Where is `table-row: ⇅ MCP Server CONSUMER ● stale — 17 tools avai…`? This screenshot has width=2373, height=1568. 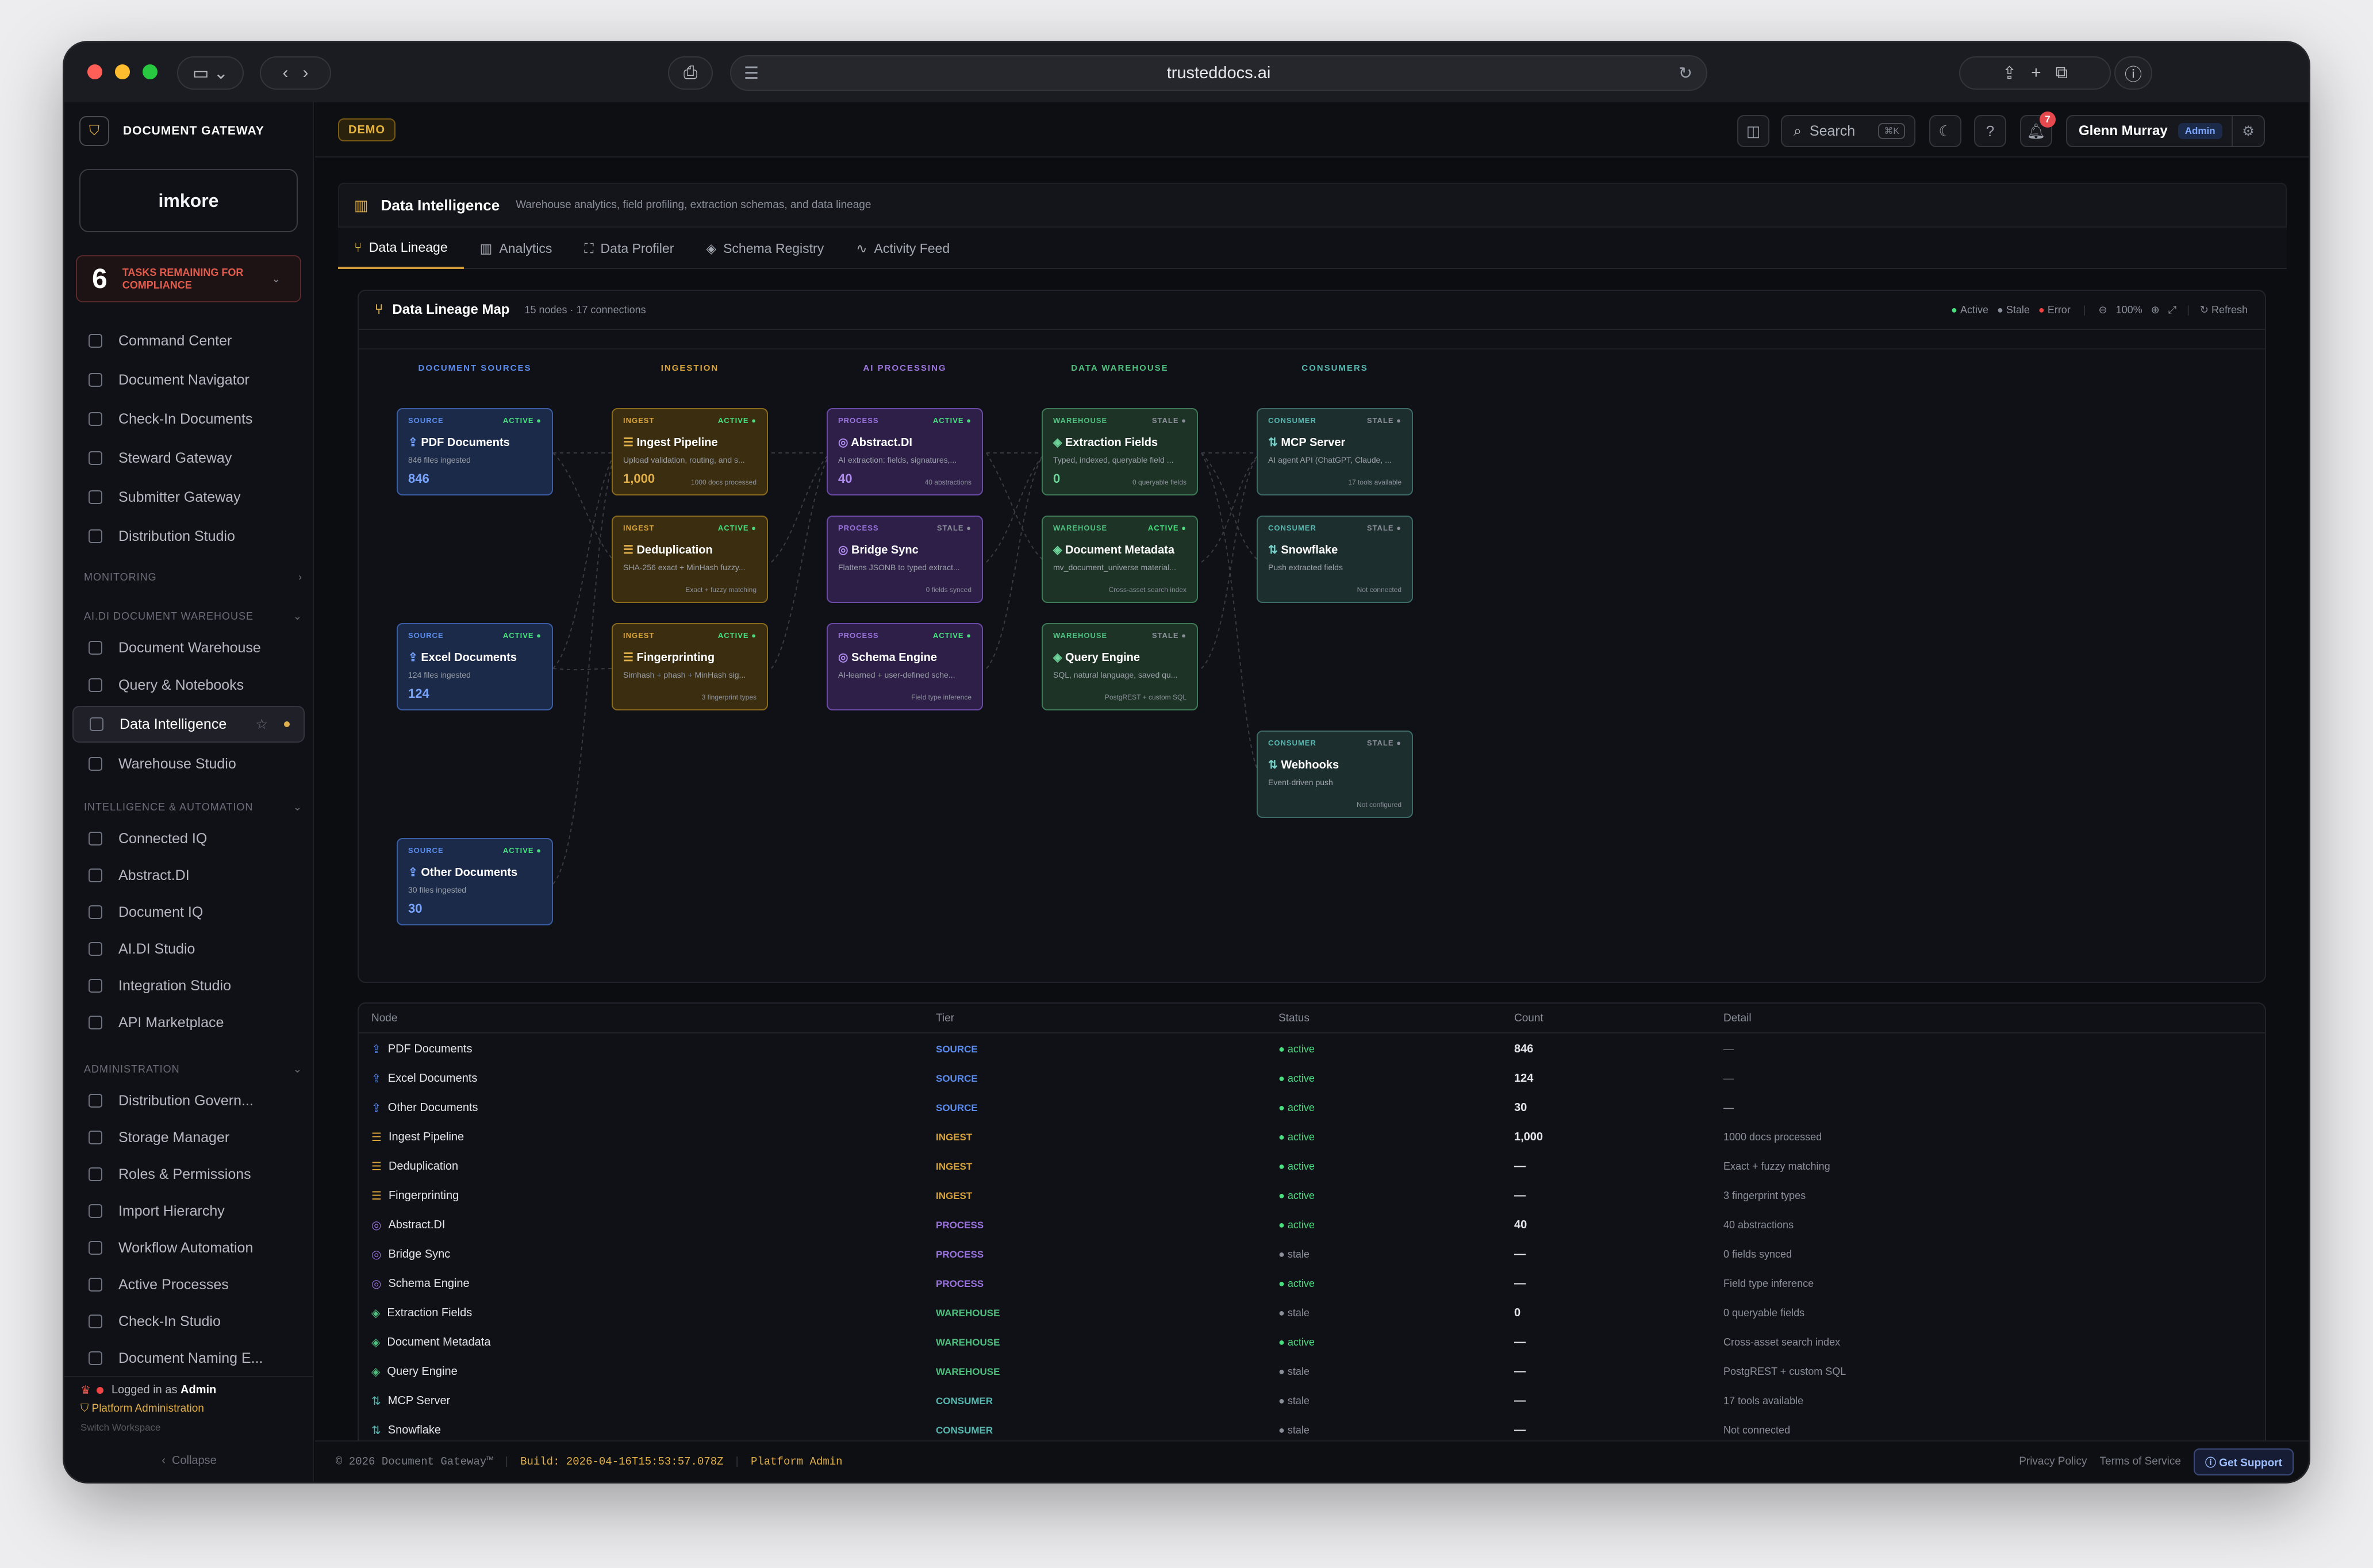 table-row: ⇅ MCP Server CONSUMER ● stale — 17 tools avai… is located at coordinates (1312, 1401).